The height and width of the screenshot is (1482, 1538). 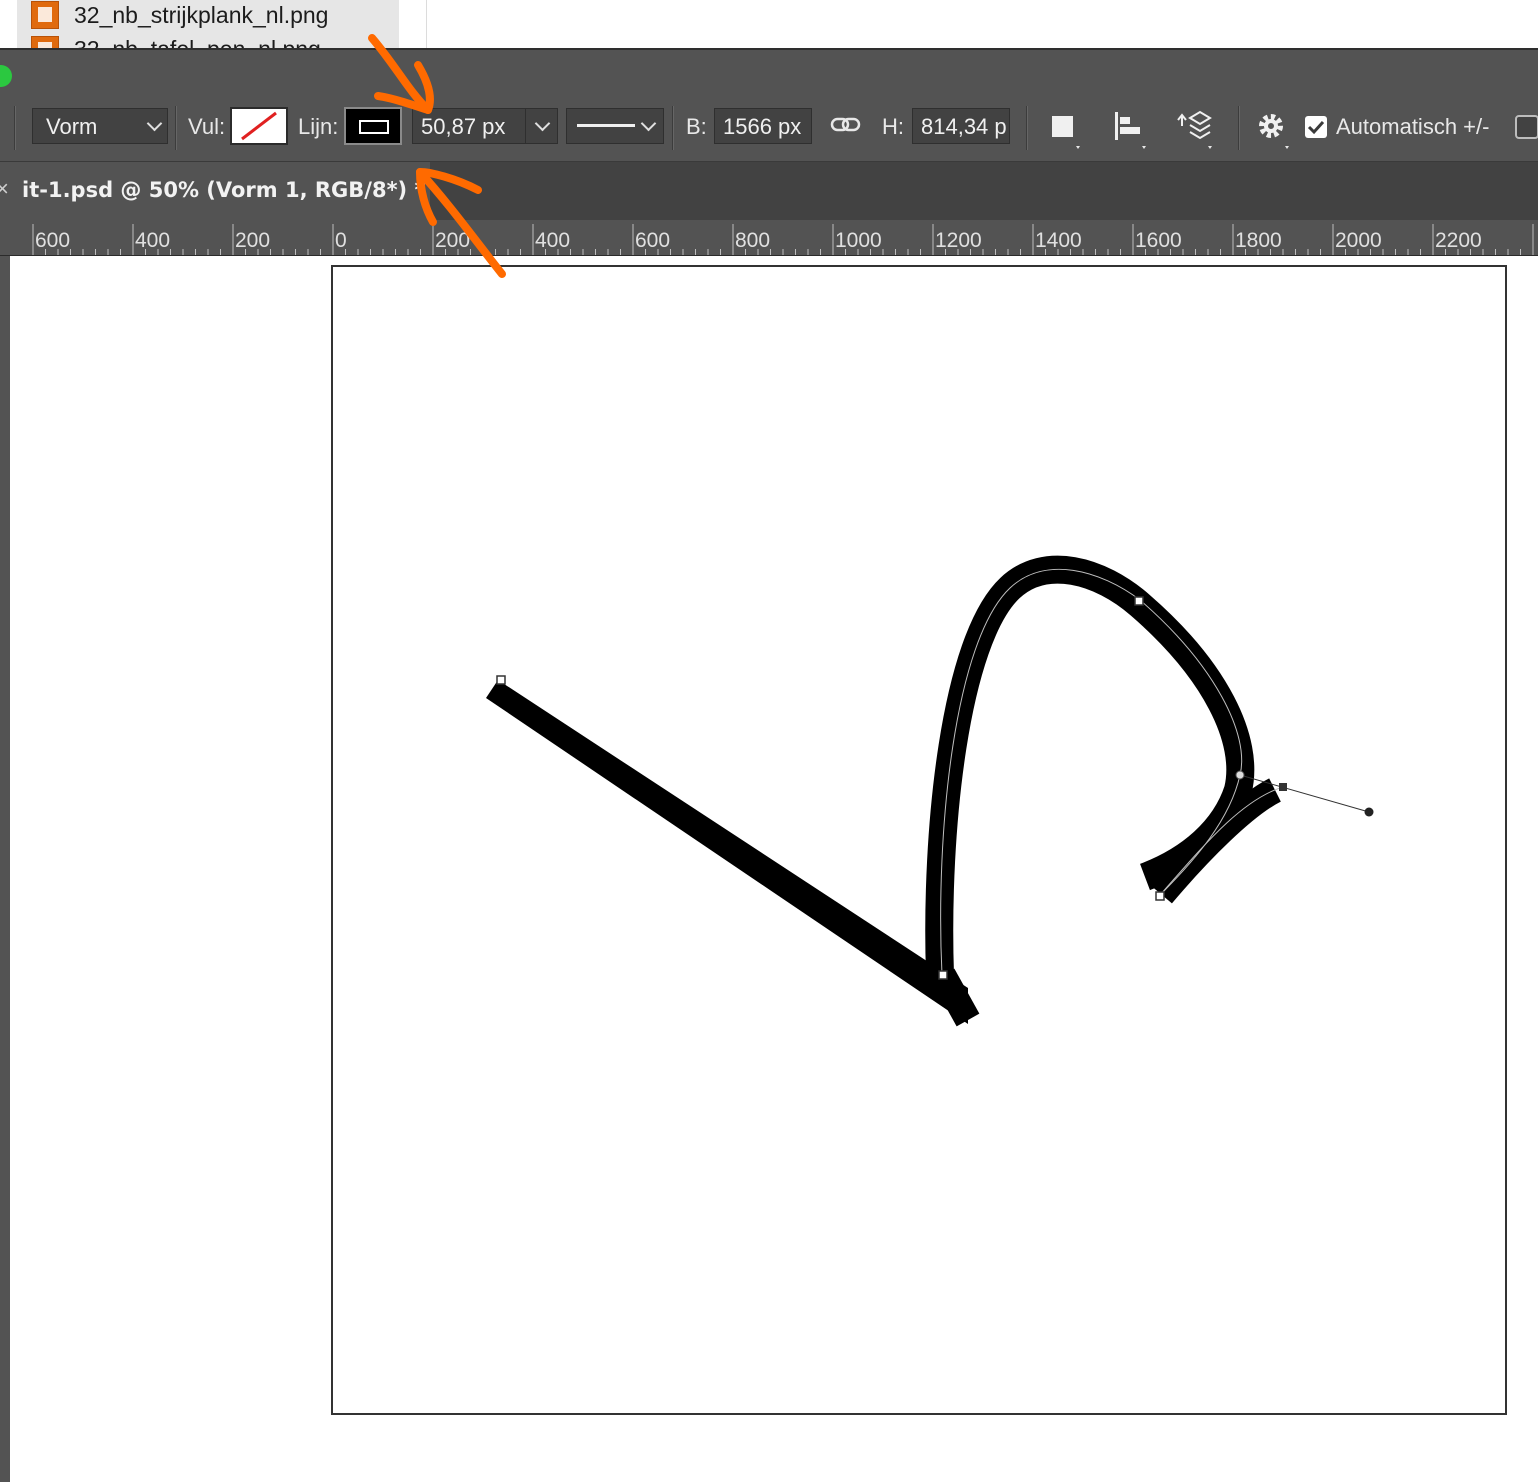 I want to click on finder-row-1: 32_nb_strijkplank_nl.png, so click(x=208, y=16).